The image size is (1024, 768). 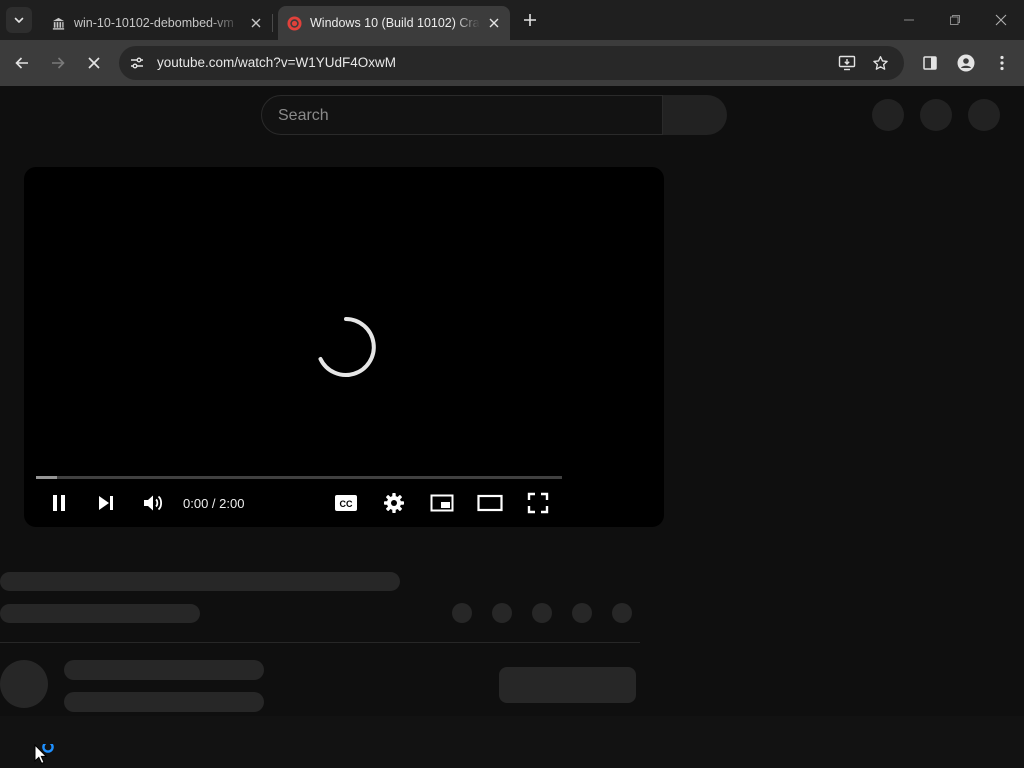 What do you see at coordinates (512, 742) in the screenshot?
I see `description-skeleton` at bounding box center [512, 742].